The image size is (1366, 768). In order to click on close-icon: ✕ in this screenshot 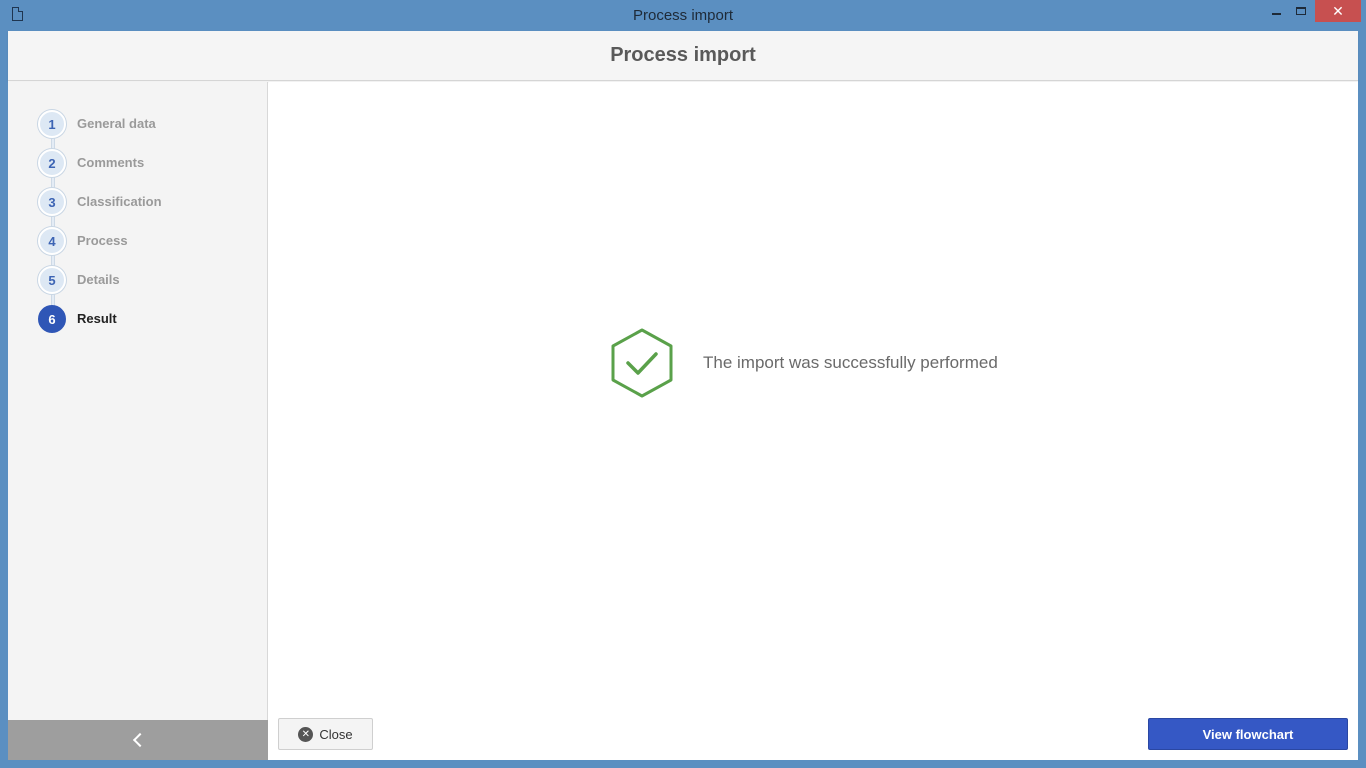, I will do `click(1338, 10)`.